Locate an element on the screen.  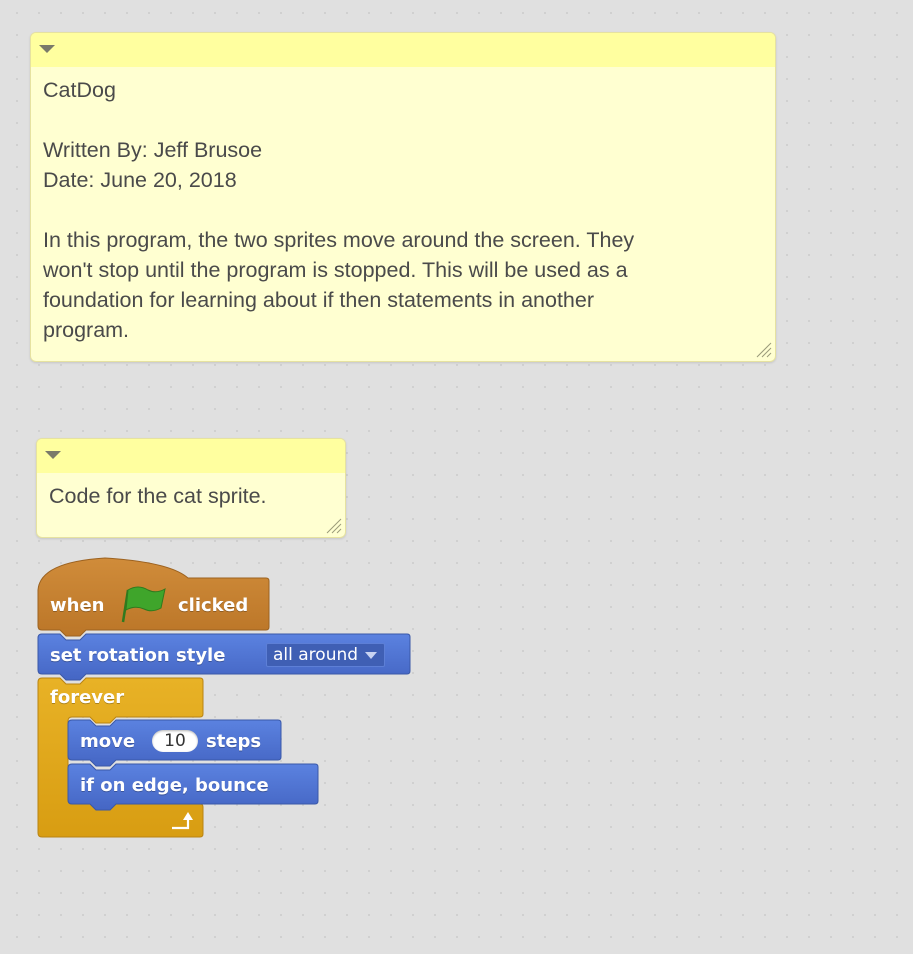
rotation-style-dropdown: all around is located at coordinates (326, 655).